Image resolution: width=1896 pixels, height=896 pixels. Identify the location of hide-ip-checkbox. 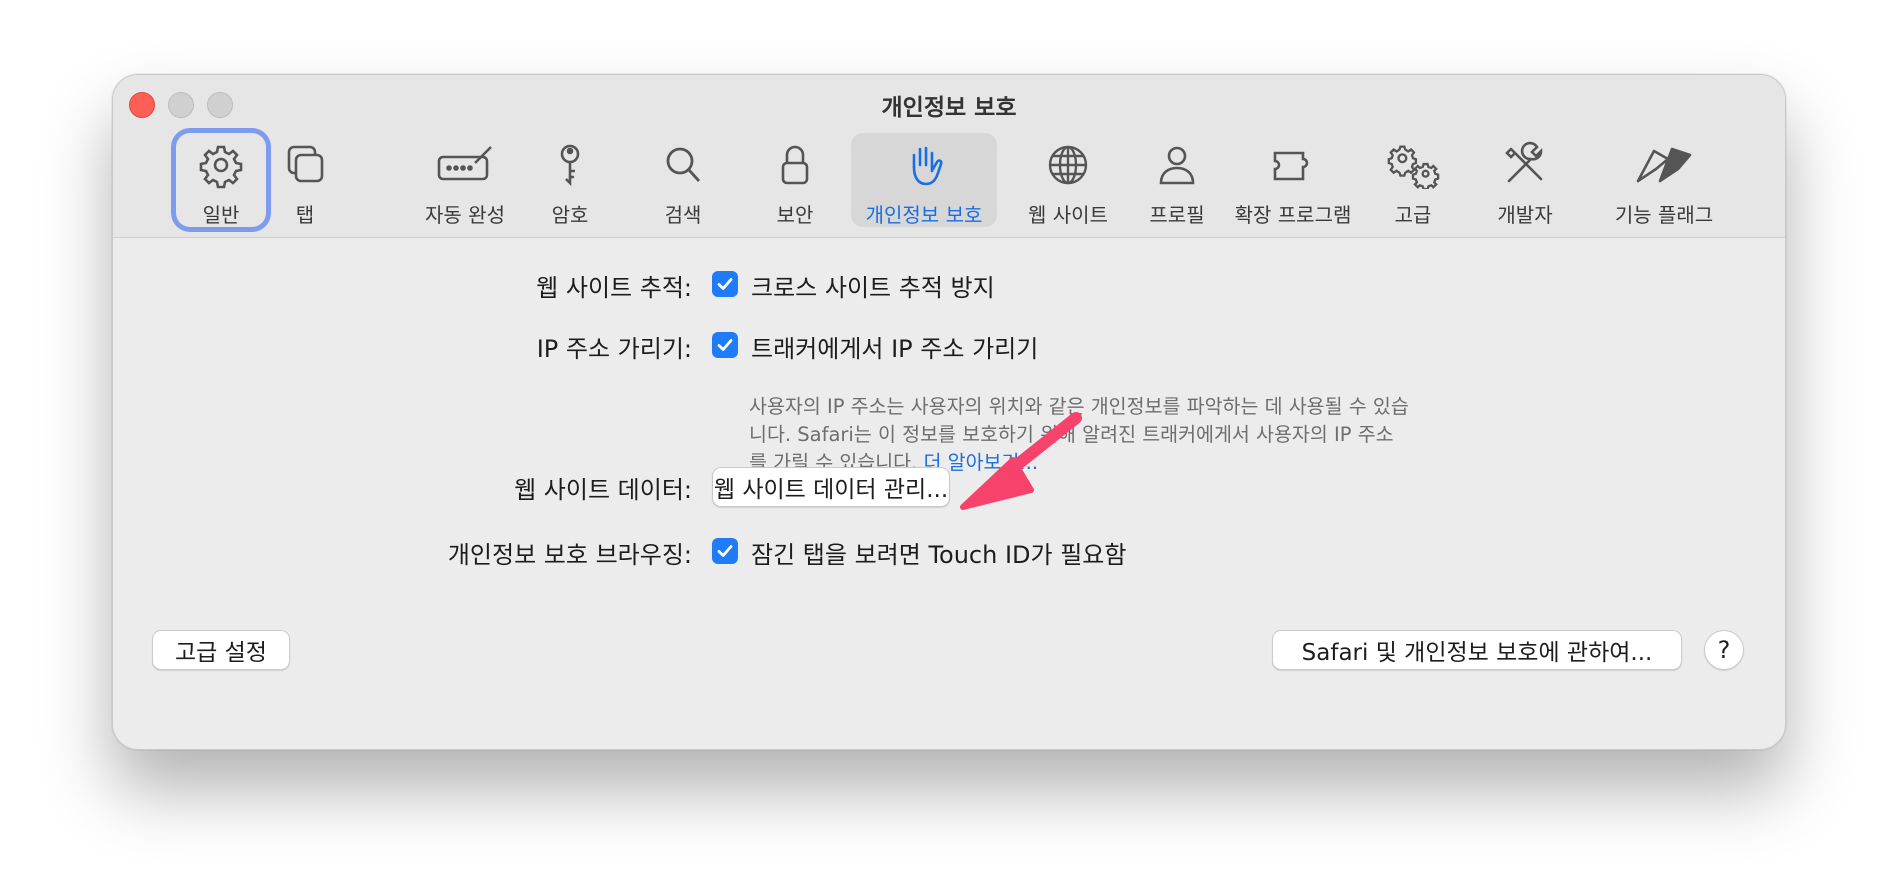
(725, 345).